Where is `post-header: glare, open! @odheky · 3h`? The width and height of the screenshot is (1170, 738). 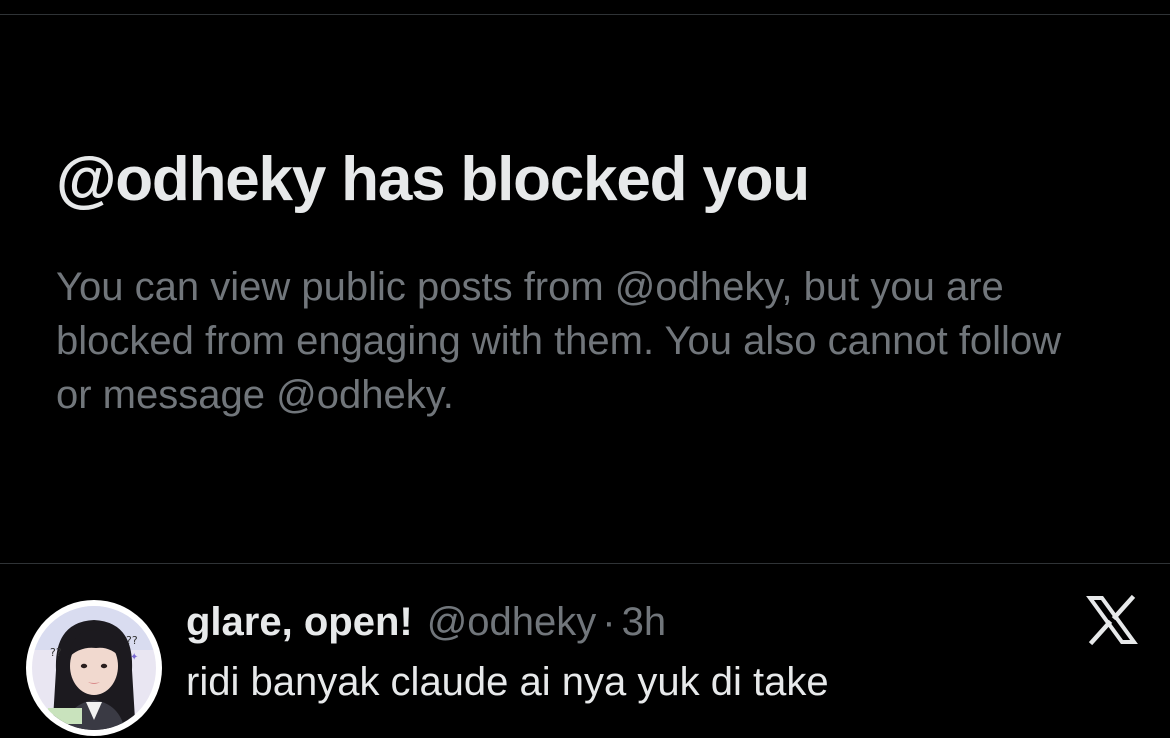 post-header: glare, open! @odheky · 3h is located at coordinates (426, 622).